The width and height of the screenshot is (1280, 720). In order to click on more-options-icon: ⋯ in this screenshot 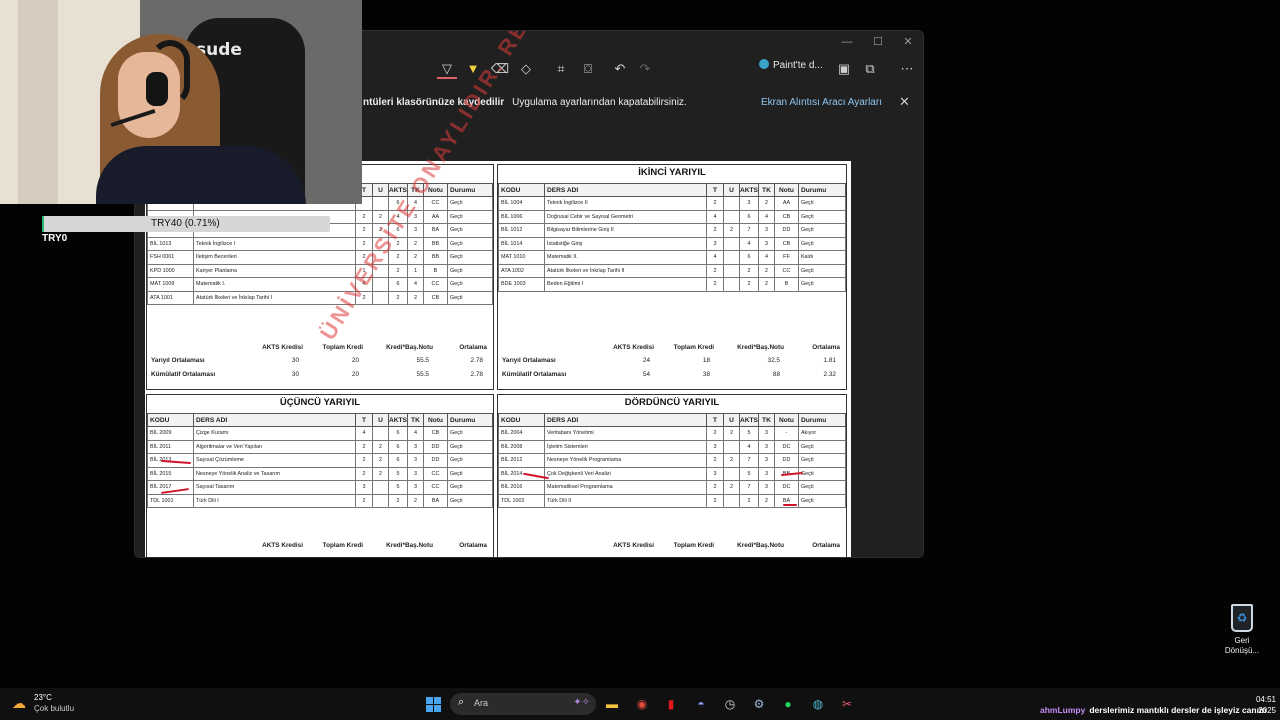, I will do `click(907, 69)`.